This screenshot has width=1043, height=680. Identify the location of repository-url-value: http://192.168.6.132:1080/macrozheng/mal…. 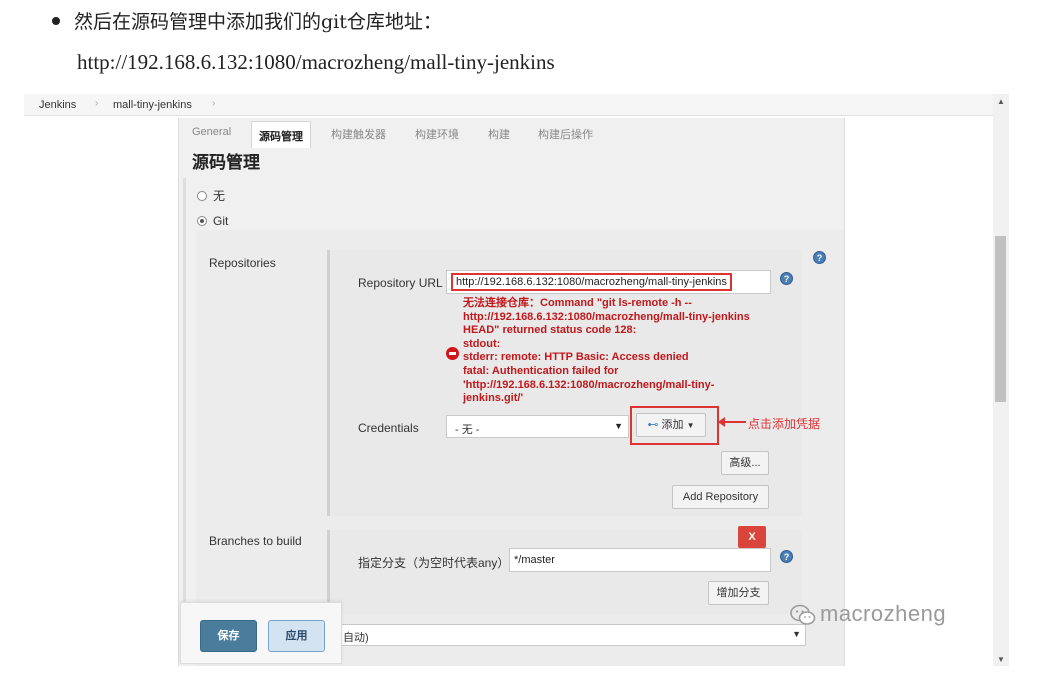
(591, 282).